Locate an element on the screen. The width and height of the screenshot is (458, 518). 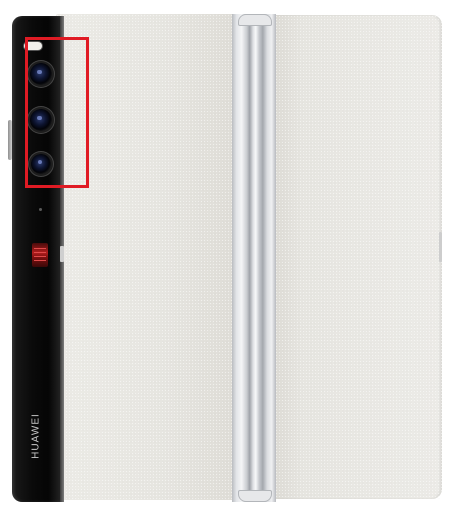
sensor-dot is located at coordinates (40, 209).